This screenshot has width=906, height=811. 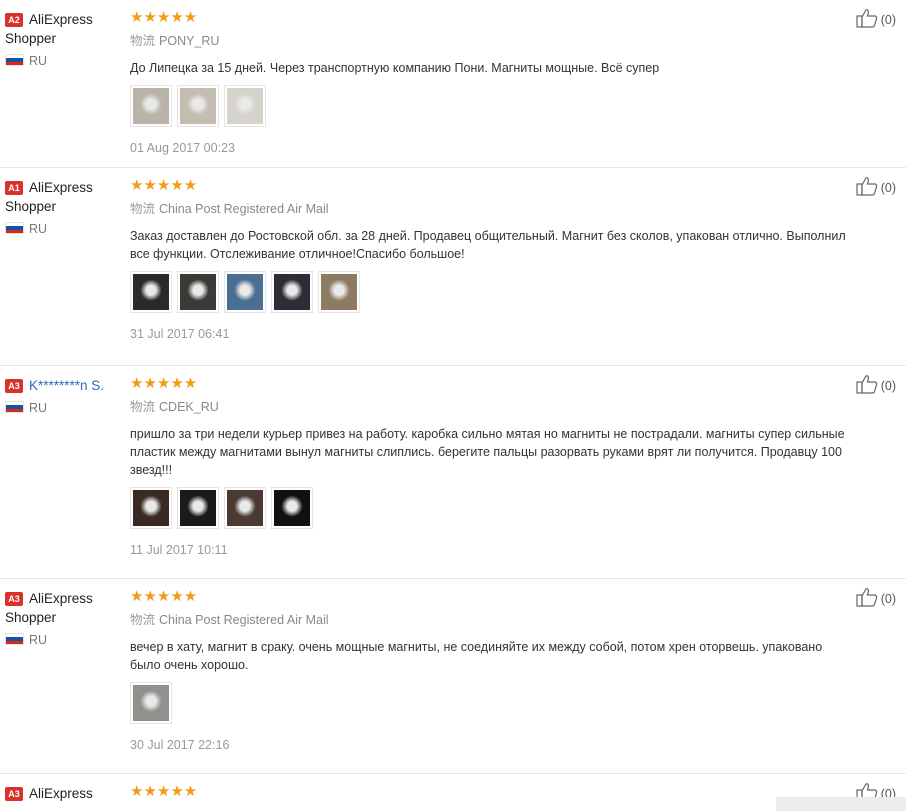 I want to click on reviewer-line: A3 AliExpress, so click(x=64, y=793).